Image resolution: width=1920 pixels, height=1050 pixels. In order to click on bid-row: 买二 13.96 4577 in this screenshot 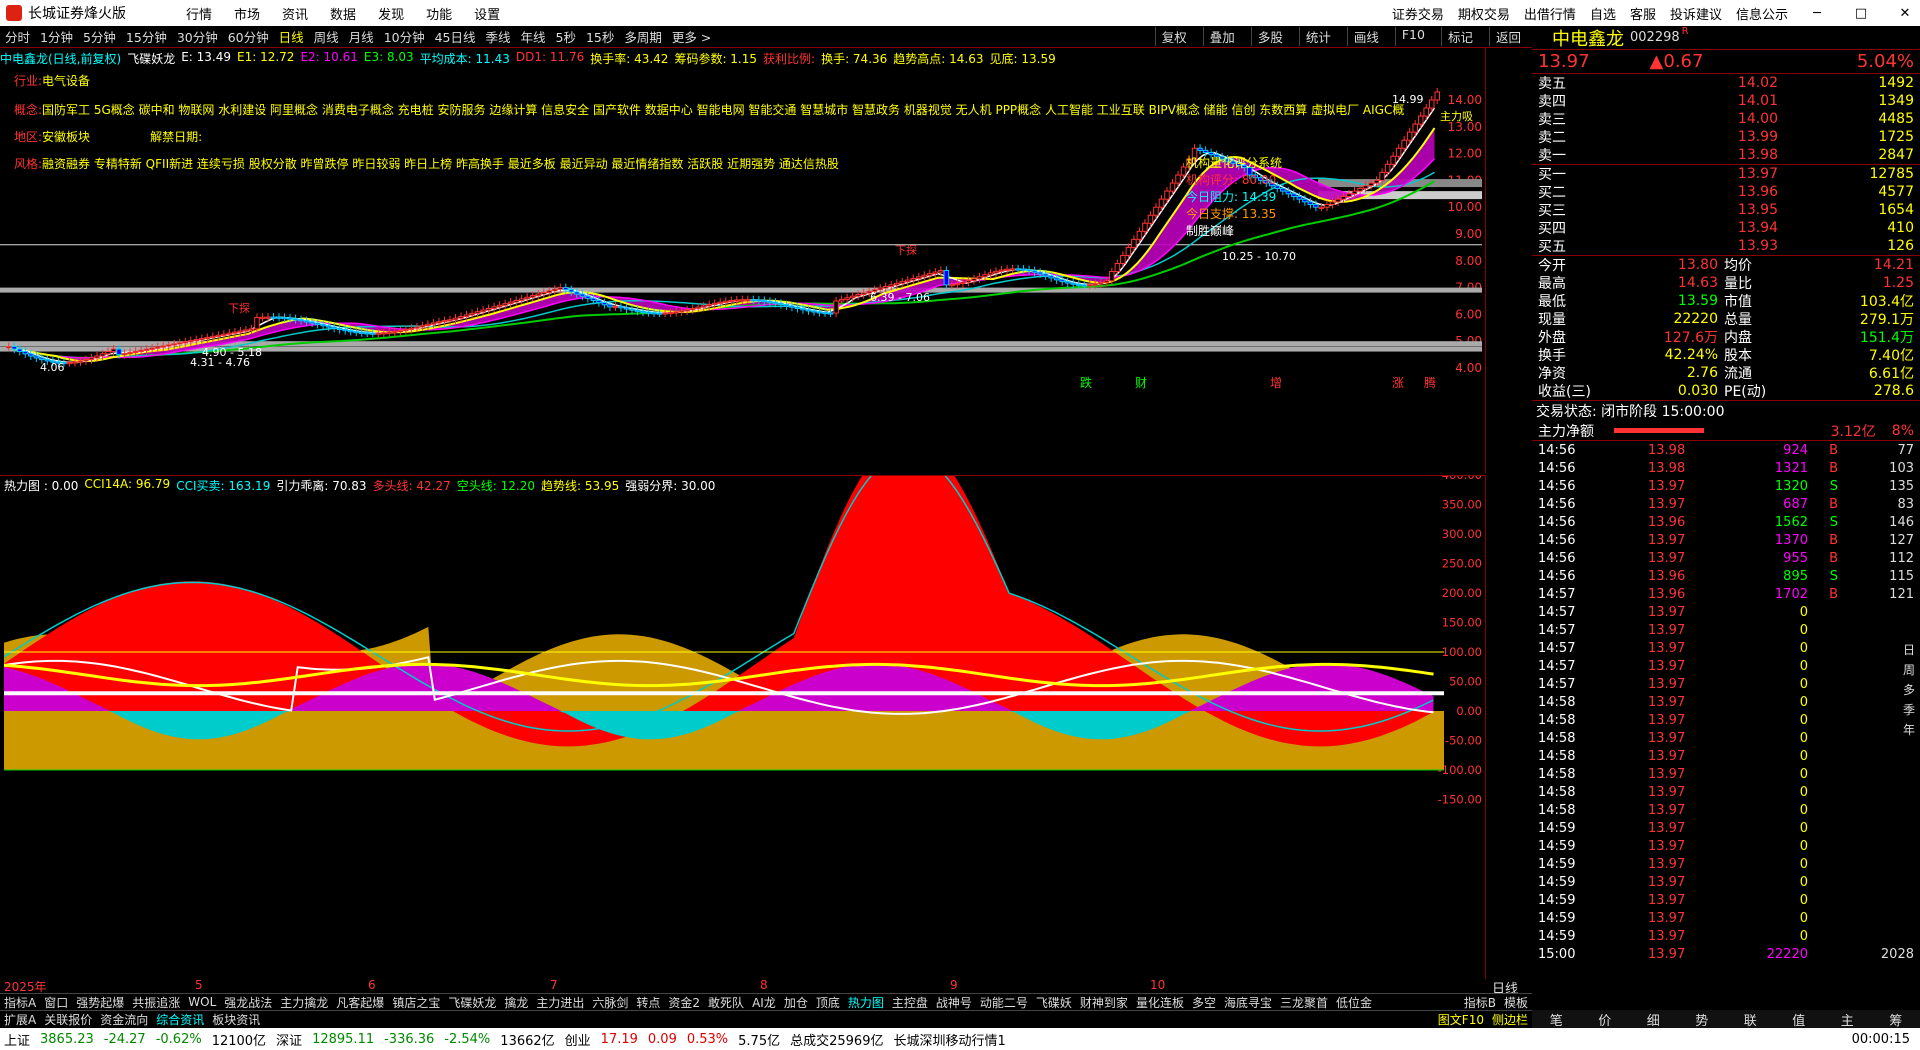, I will do `click(1726, 192)`.